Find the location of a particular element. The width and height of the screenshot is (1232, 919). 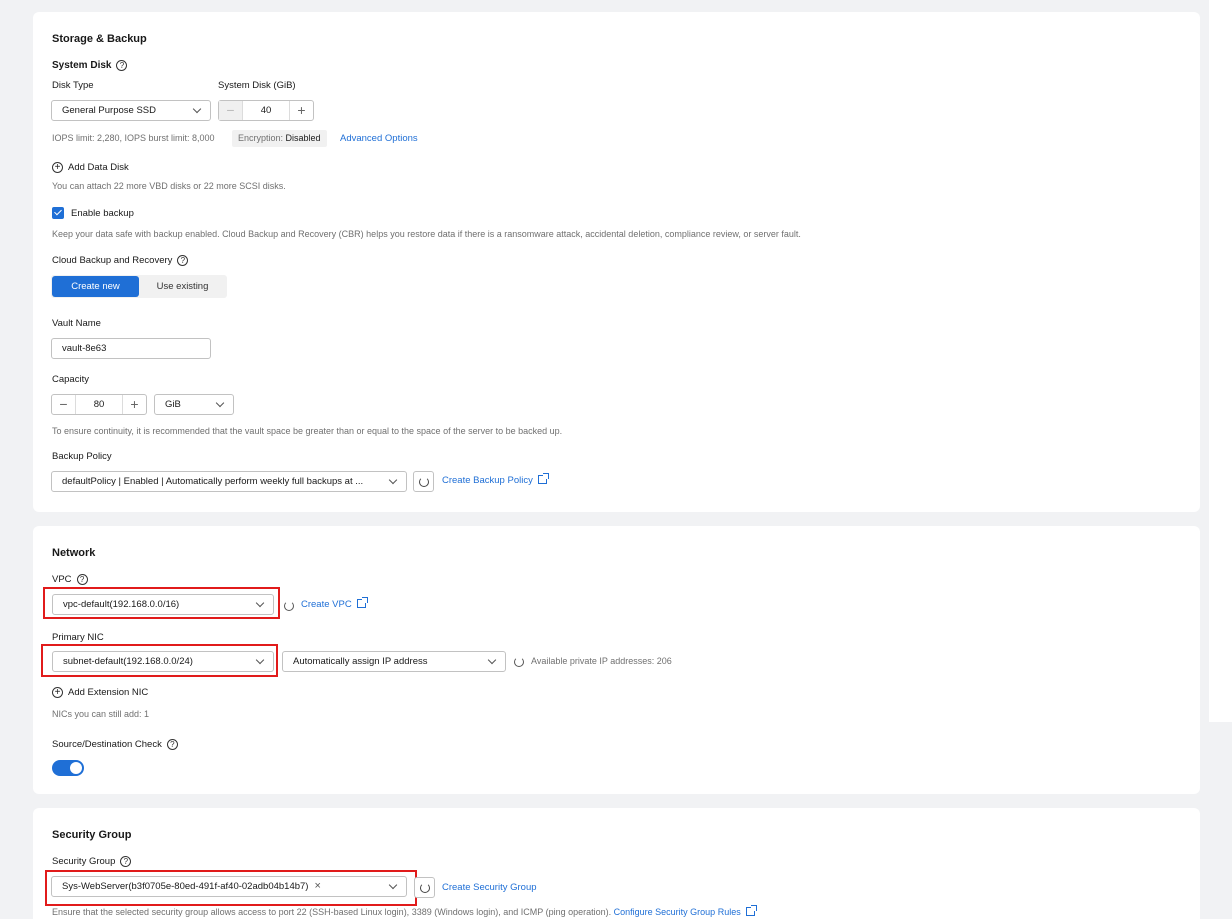

nics-hint: NICs you can still add: 1 is located at coordinates (101, 714).